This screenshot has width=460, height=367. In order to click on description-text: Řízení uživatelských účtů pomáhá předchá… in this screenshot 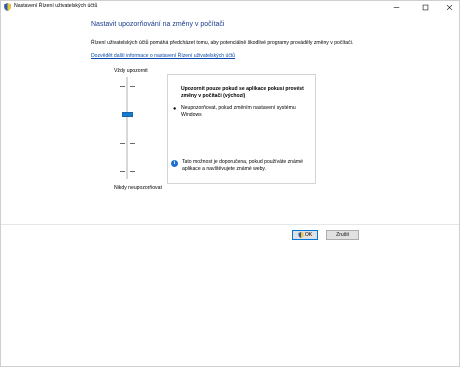, I will do `click(222, 43)`.